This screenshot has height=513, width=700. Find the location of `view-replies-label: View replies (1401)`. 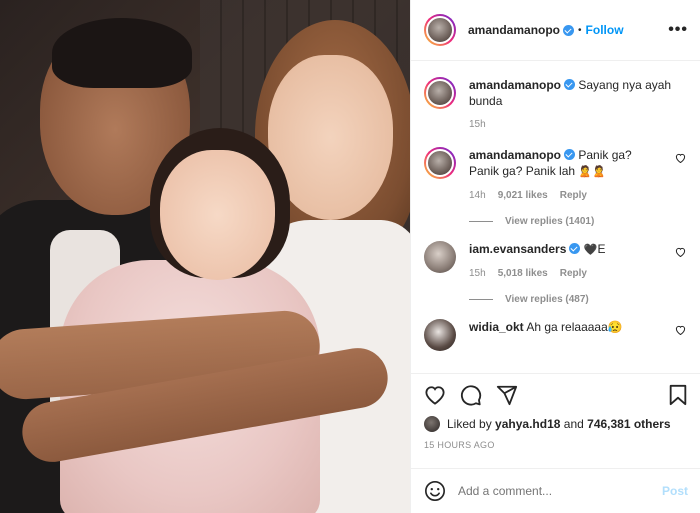

view-replies-label: View replies (1401) is located at coordinates (550, 221).